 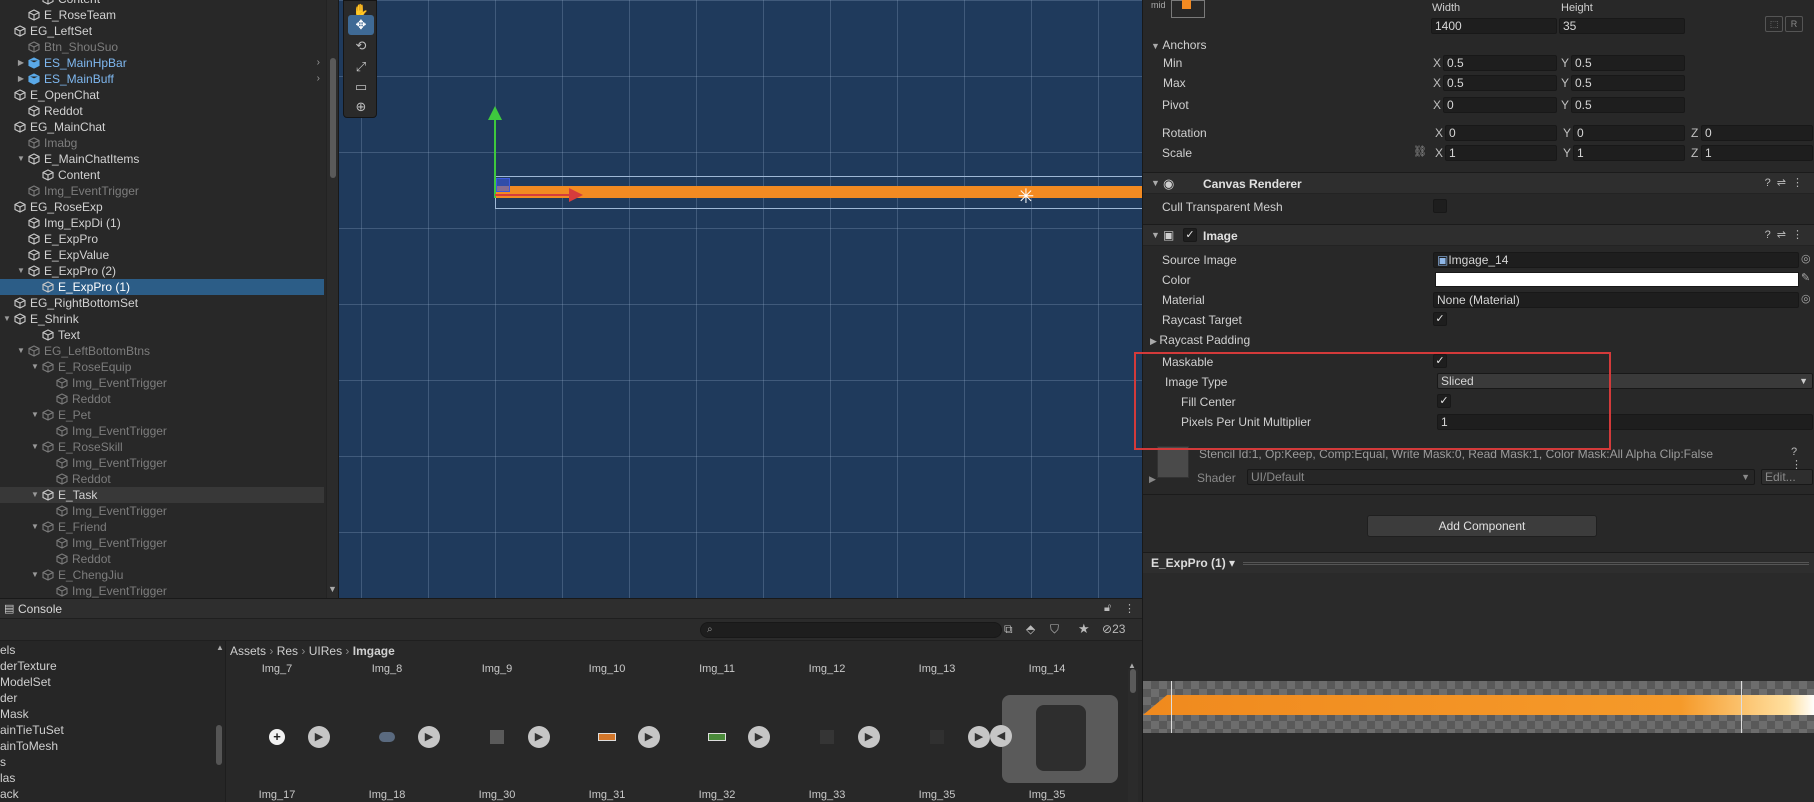 I want to click on hierarchy-item: EG_RoseExp, so click(x=162, y=207).